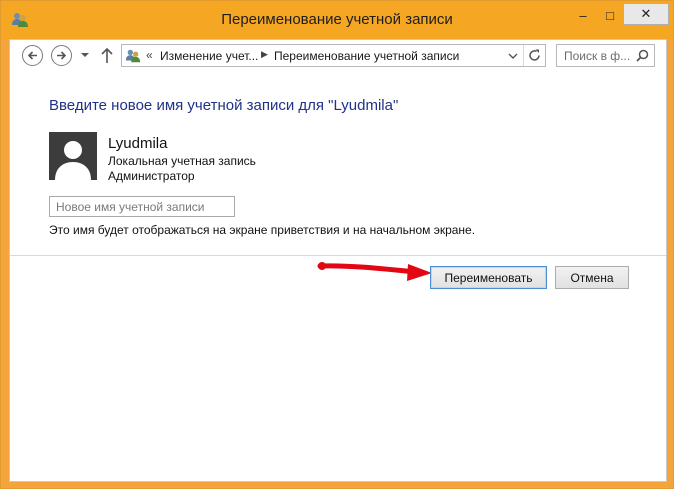  What do you see at coordinates (374, 271) in the screenshot?
I see `annotation-arrow` at bounding box center [374, 271].